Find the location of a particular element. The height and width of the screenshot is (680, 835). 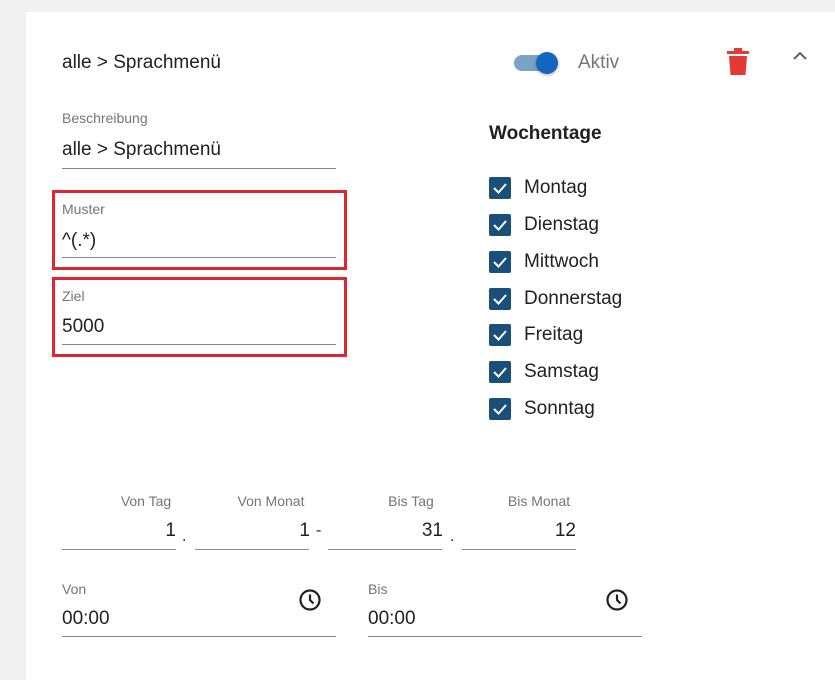

beschreibung-field: alle > Sprachmenü is located at coordinates (141, 150).